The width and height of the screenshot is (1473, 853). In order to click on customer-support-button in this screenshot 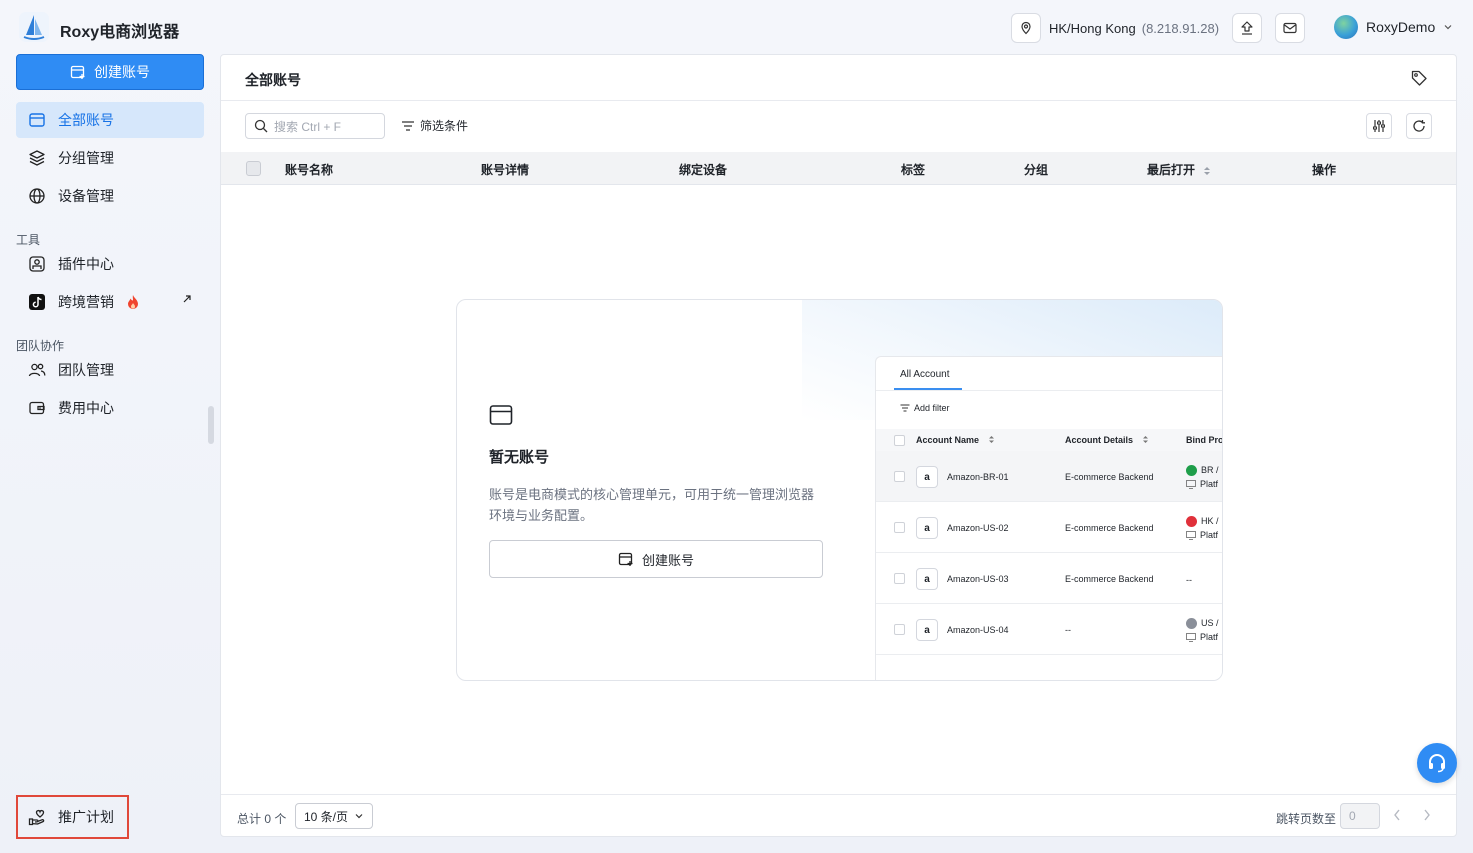, I will do `click(1437, 763)`.